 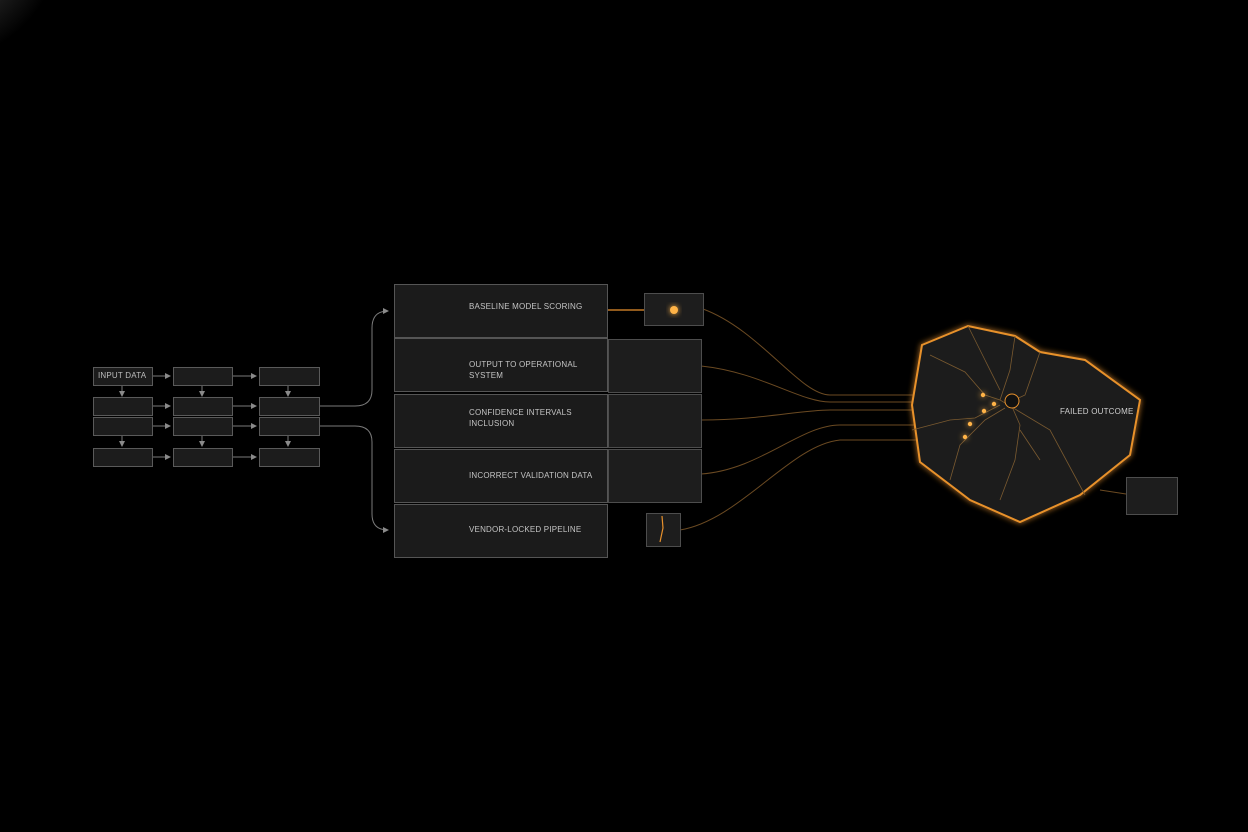 What do you see at coordinates (354, 420) in the screenshot?
I see `branch-connectors` at bounding box center [354, 420].